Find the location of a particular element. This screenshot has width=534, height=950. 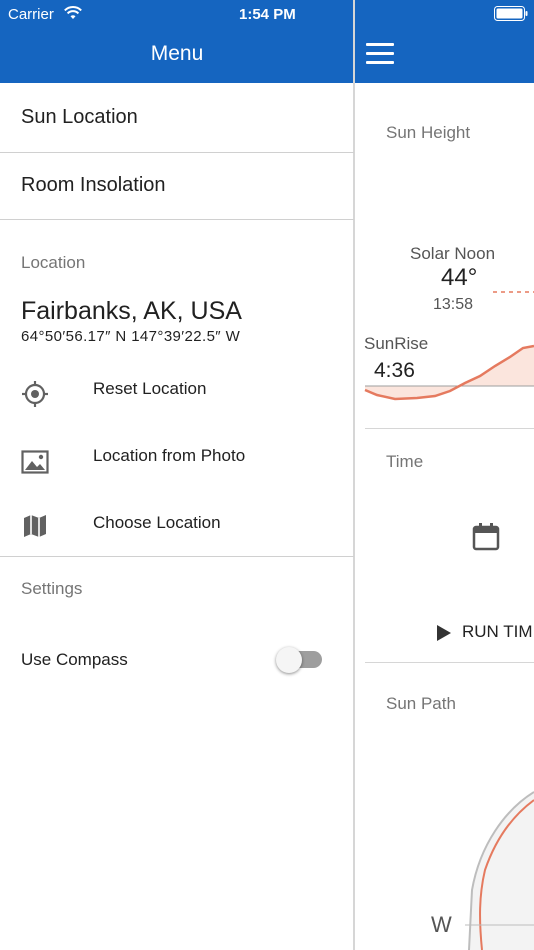

west-label: W is located at coordinates (441, 924).